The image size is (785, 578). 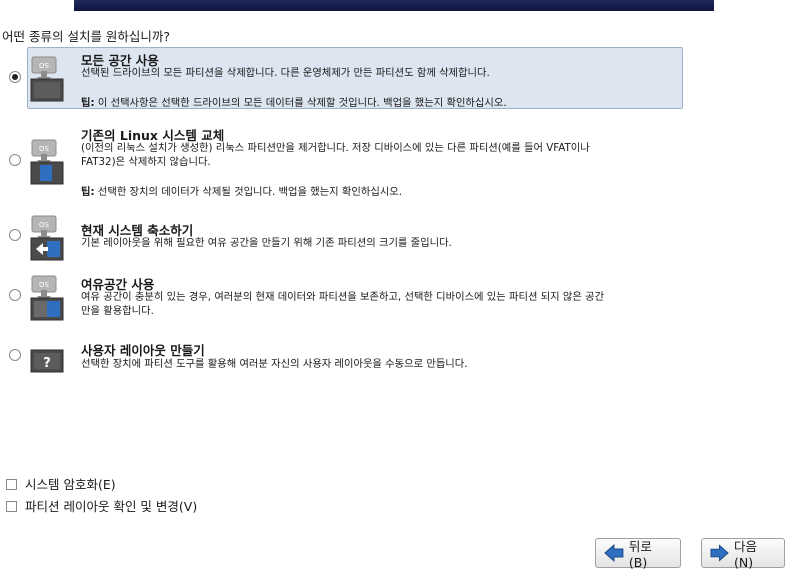 I want to click on checkbox-label: 시스템 암호화(E), so click(x=70, y=484).